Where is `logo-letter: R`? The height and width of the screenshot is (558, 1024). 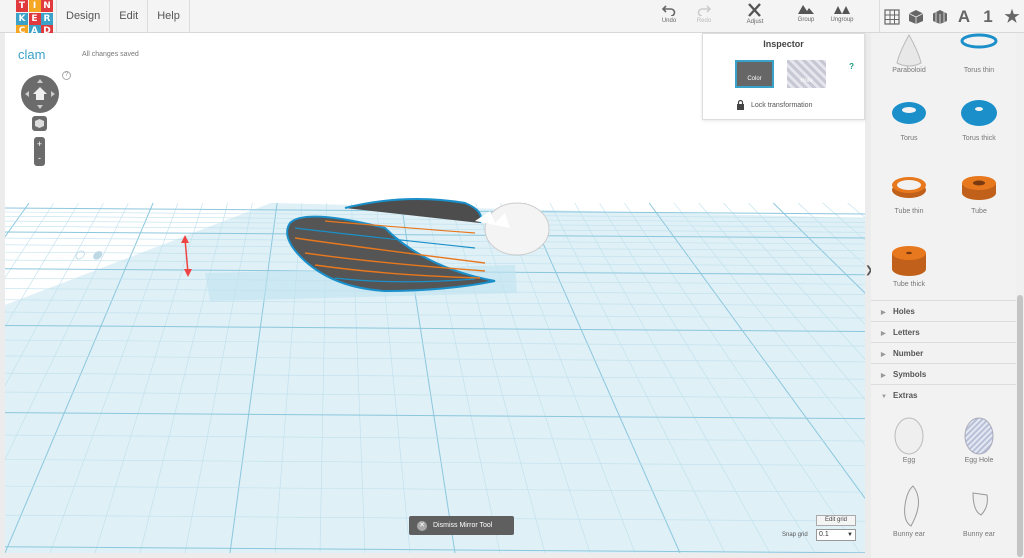 logo-letter: R is located at coordinates (47, 18).